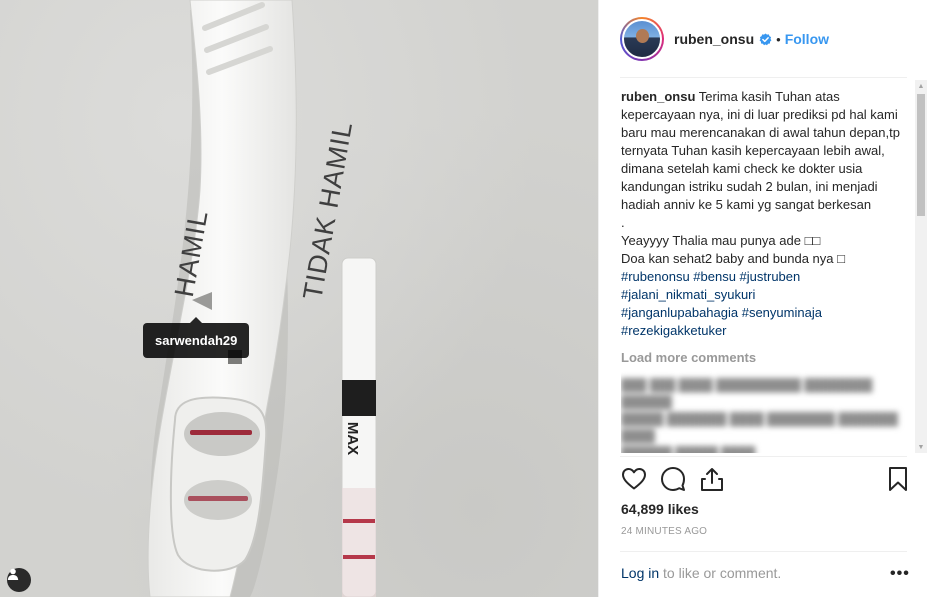 The width and height of the screenshot is (929, 597). I want to click on share-icon, so click(712, 479).